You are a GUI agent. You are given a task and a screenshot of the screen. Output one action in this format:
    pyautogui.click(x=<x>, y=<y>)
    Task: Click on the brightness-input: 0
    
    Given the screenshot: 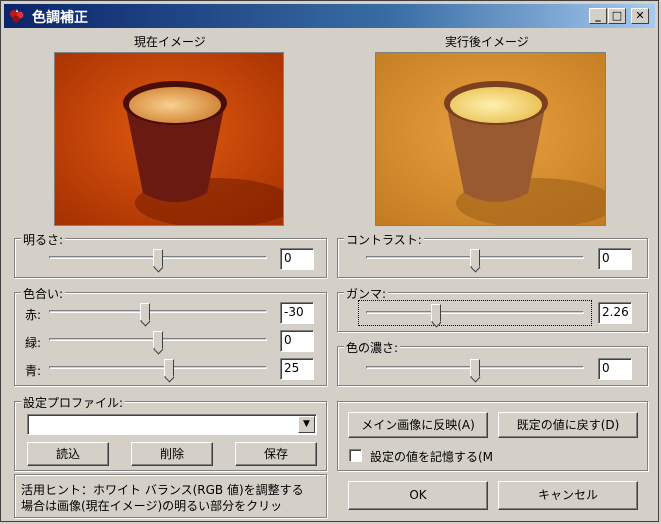 What is the action you would take?
    pyautogui.click(x=297, y=259)
    